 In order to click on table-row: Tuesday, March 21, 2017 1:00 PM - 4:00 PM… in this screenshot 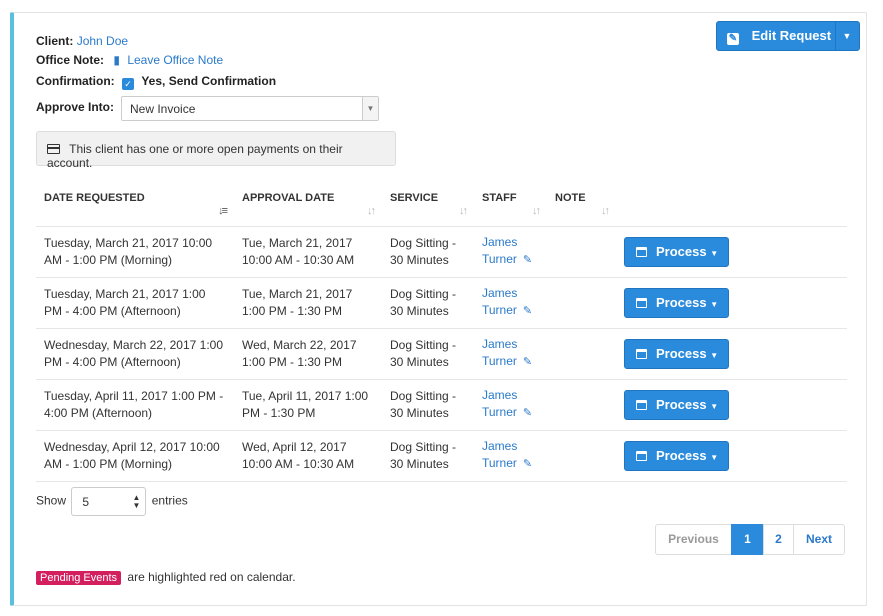, I will do `click(441, 303)`.